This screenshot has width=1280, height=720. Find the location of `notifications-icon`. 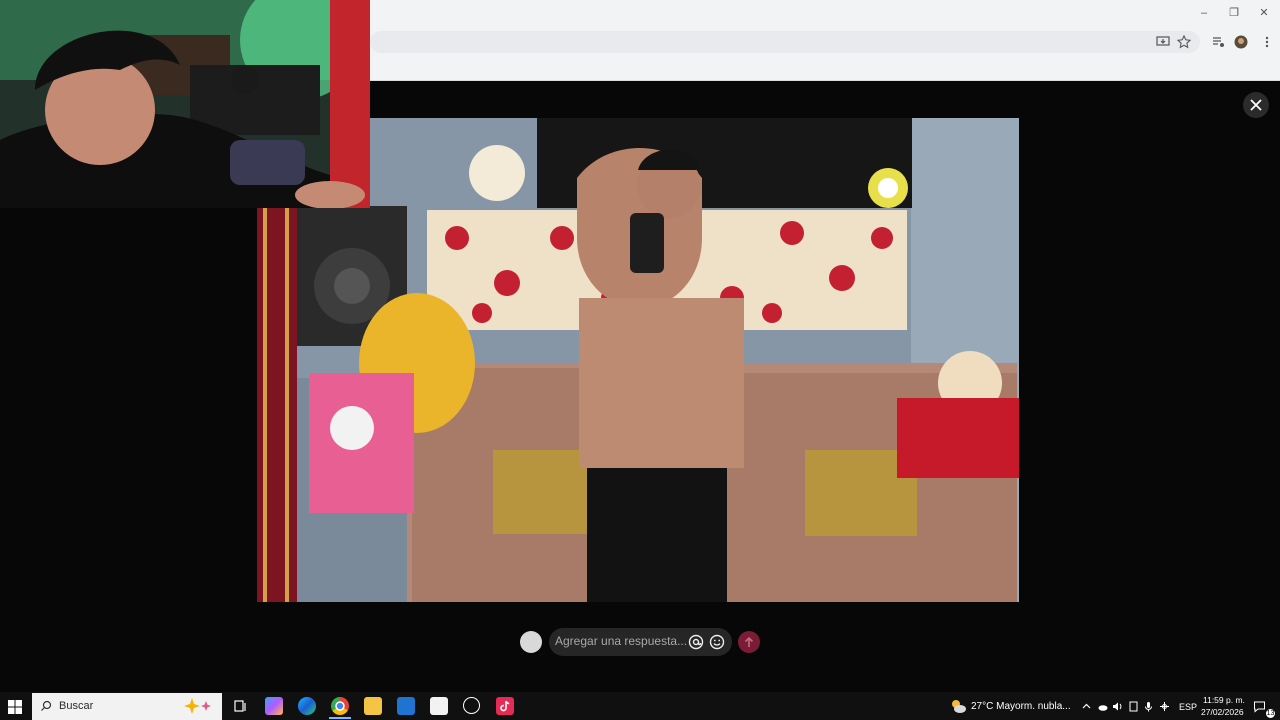

notifications-icon is located at coordinates (1259, 706).